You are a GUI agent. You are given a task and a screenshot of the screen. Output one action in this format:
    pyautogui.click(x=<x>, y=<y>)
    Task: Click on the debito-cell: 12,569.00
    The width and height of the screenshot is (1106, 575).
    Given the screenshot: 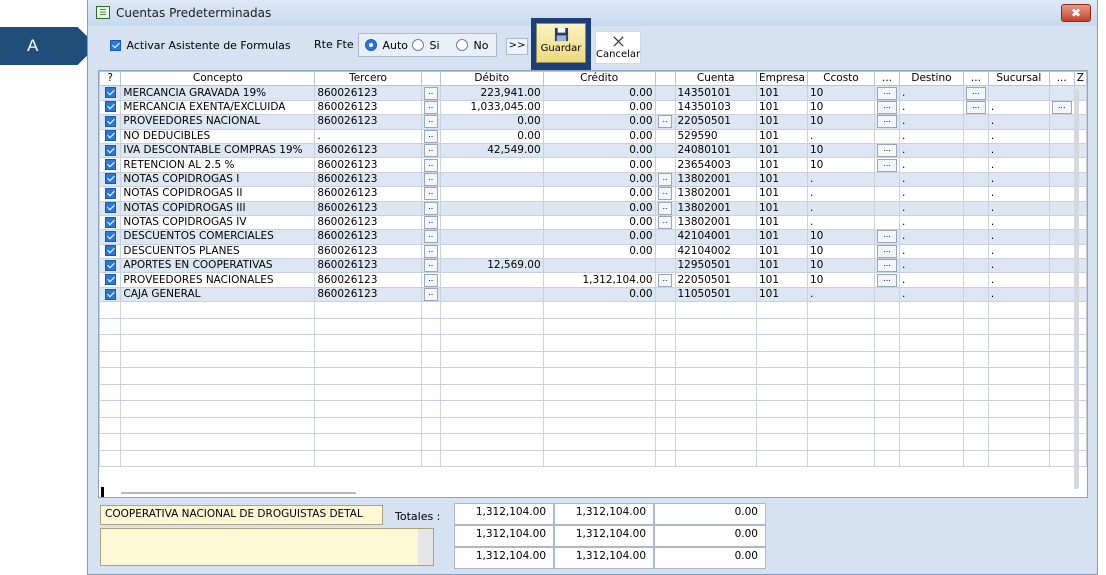 What is the action you would take?
    pyautogui.click(x=491, y=266)
    